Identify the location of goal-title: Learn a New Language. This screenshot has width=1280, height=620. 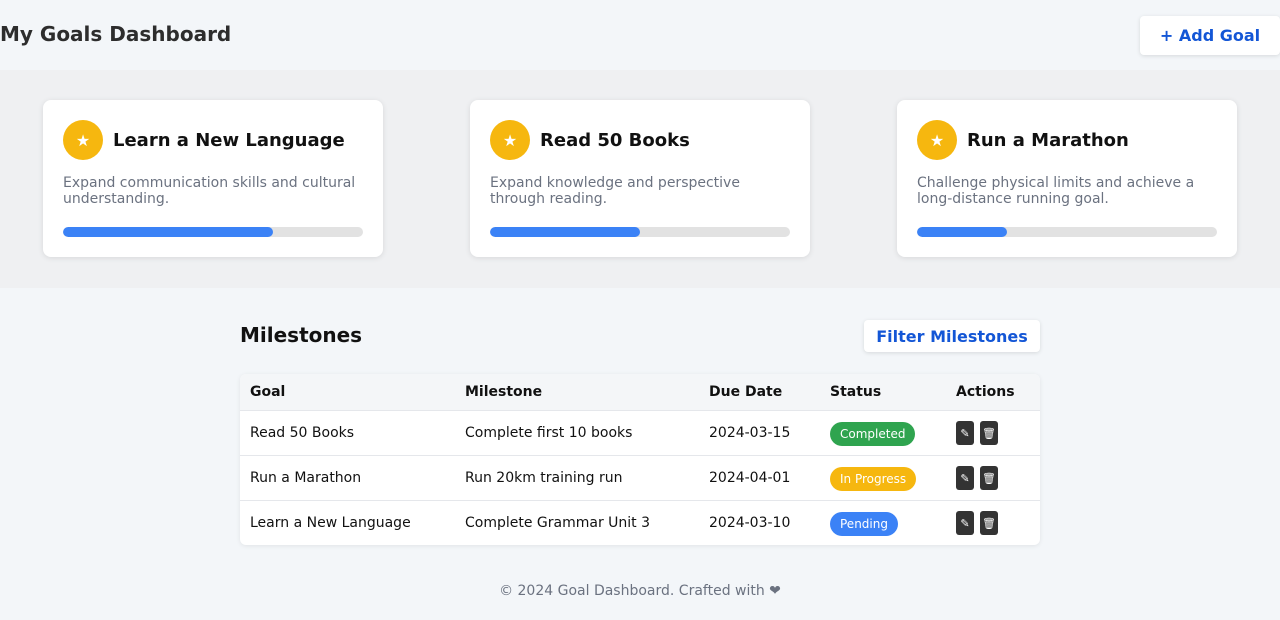
(229, 140).